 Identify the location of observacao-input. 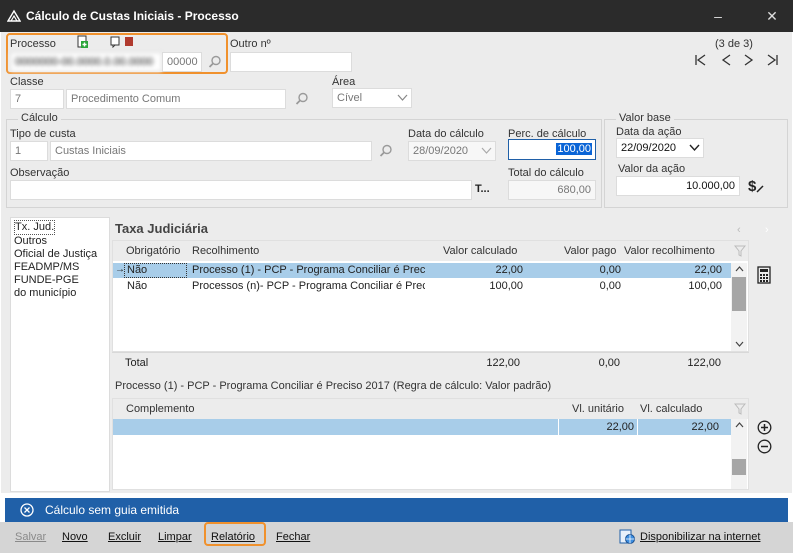
(241, 190).